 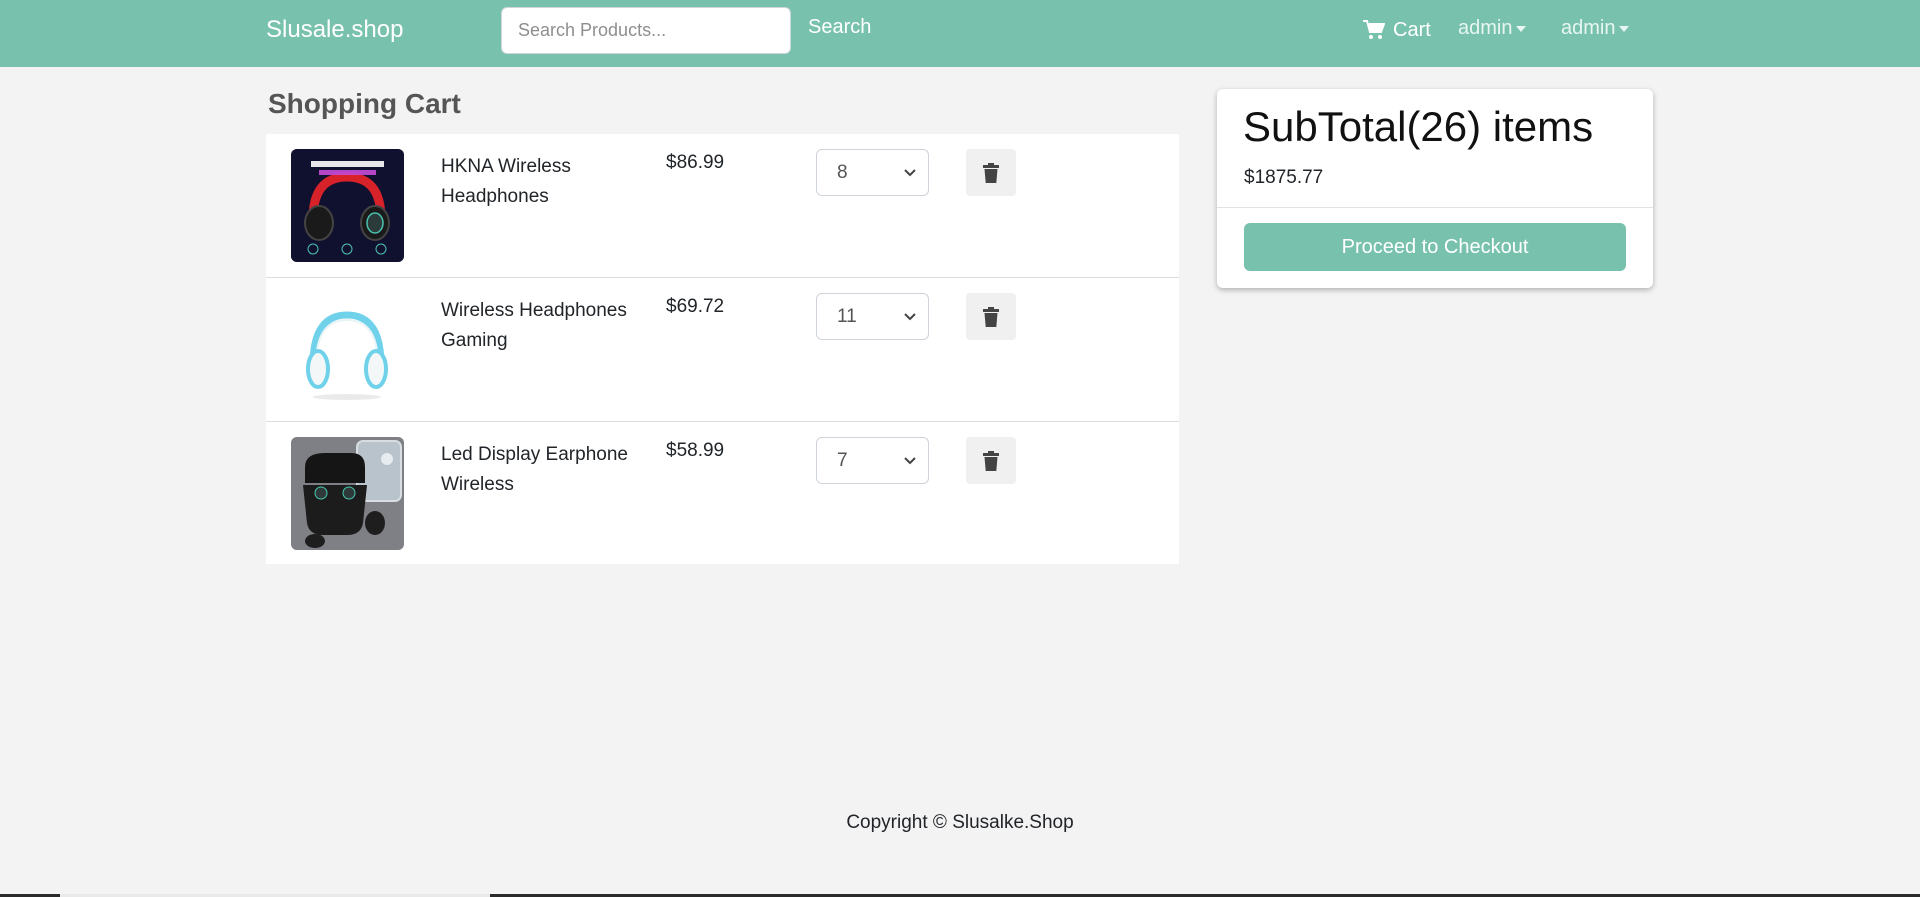 What do you see at coordinates (722, 206) in the screenshot?
I see `cart-item-row: HKNA Wireless Headphones $86.99 8` at bounding box center [722, 206].